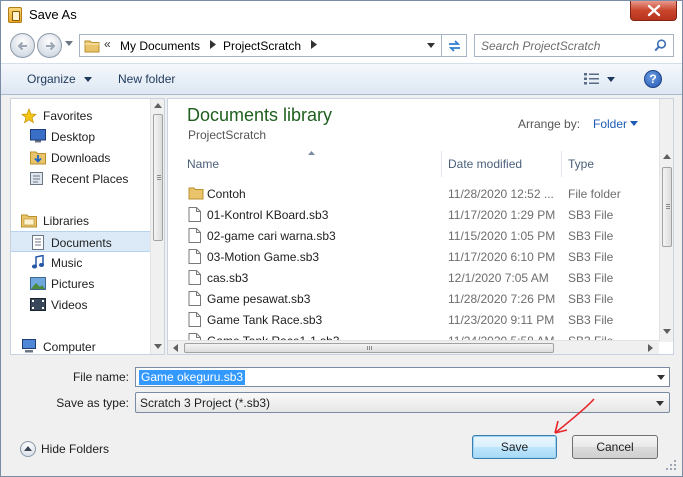 The height and width of the screenshot is (477, 683). Describe the element at coordinates (502, 215) in the screenshot. I see `file-date: 11/17/2020 1:29 PM` at that location.